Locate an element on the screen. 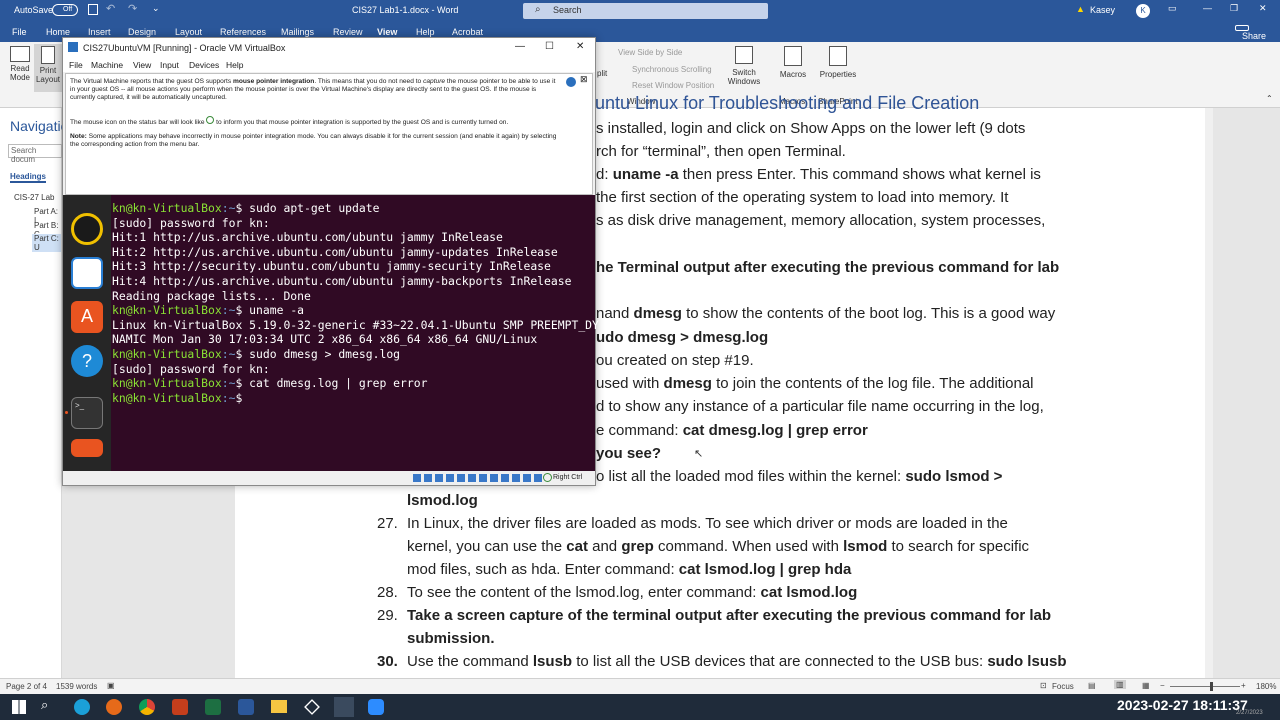  body-text: and is located at coordinates (604, 546).